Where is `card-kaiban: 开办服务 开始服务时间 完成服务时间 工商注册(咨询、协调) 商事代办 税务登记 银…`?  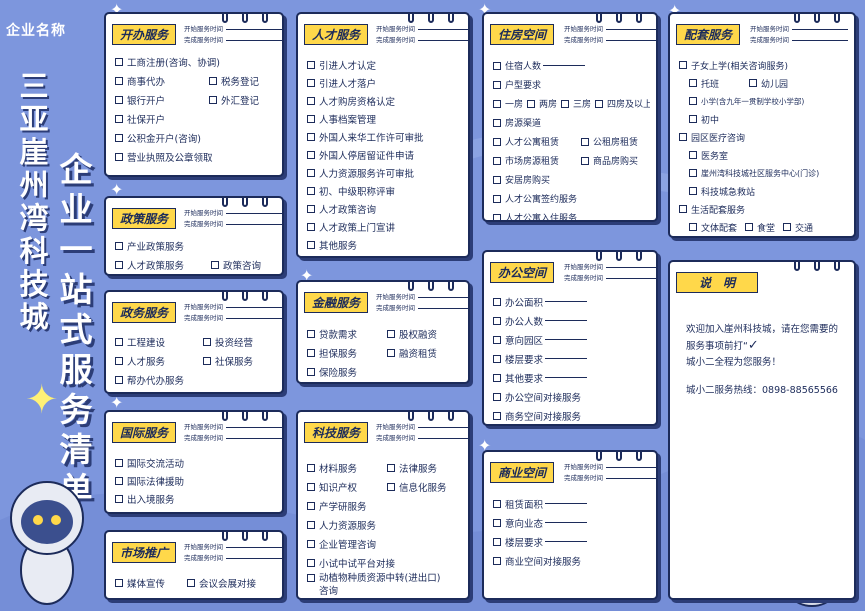 card-kaiban: 开办服务 开始服务时间 完成服务时间 工商注册(咨询、协调) 商事代办 税务登记 银… is located at coordinates (194, 94).